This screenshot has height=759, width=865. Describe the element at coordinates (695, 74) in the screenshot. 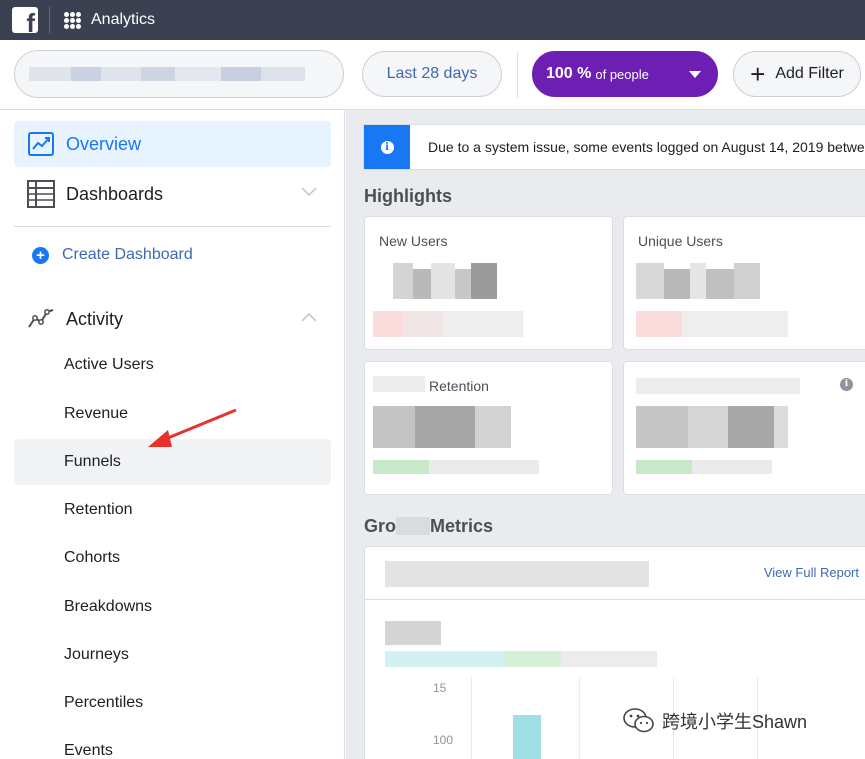

I see `caret-down-icon` at that location.